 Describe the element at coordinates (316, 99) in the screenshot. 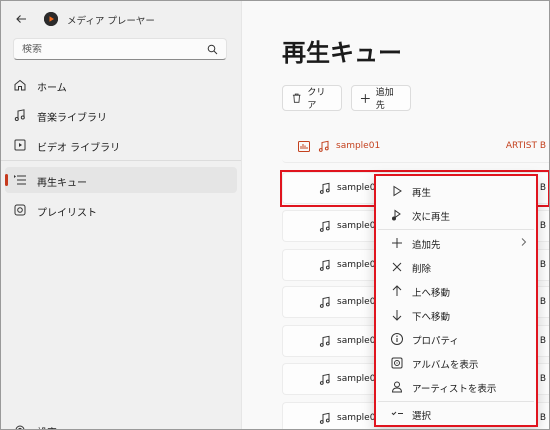

I see `clear-button-label: クリア` at that location.